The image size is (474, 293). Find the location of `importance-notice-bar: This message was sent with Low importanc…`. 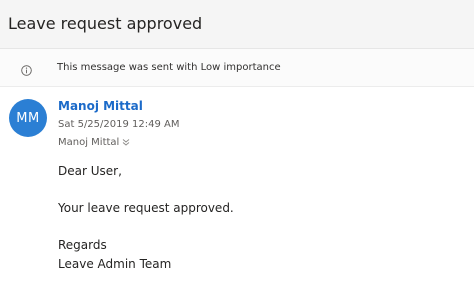

importance-notice-bar: This message was sent with Low importanc… is located at coordinates (237, 68).